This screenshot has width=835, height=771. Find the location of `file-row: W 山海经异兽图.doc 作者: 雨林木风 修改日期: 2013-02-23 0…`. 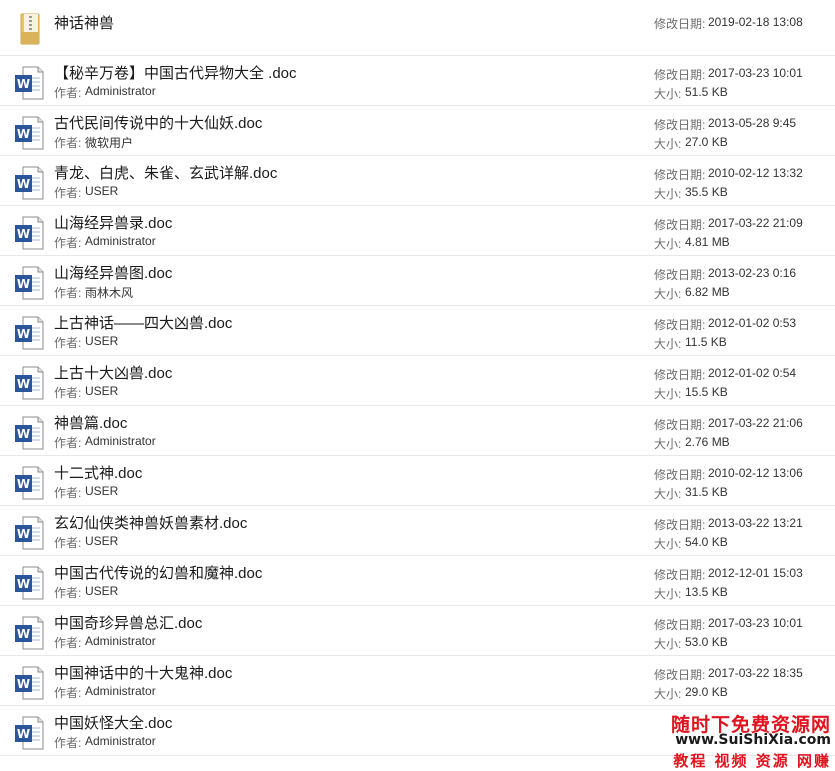

file-row: W 山海经异兽图.doc 作者: 雨林木风 修改日期: 2013-02-23 0… is located at coordinates (417, 281).